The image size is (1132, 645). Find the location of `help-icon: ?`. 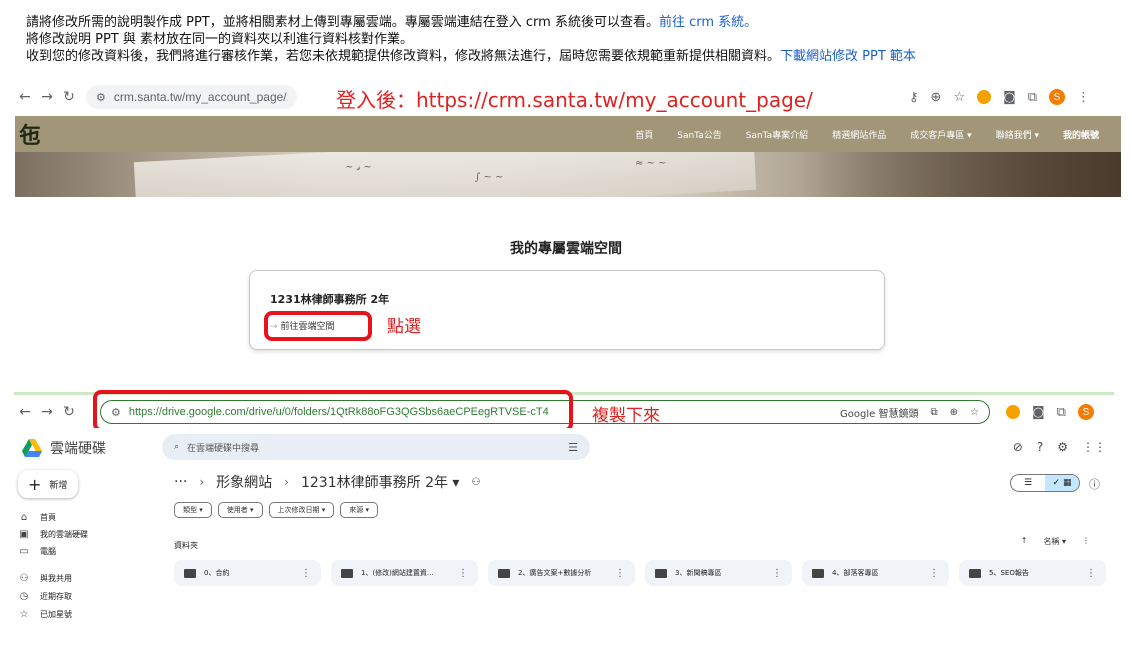

help-icon: ? is located at coordinates (1040, 447).